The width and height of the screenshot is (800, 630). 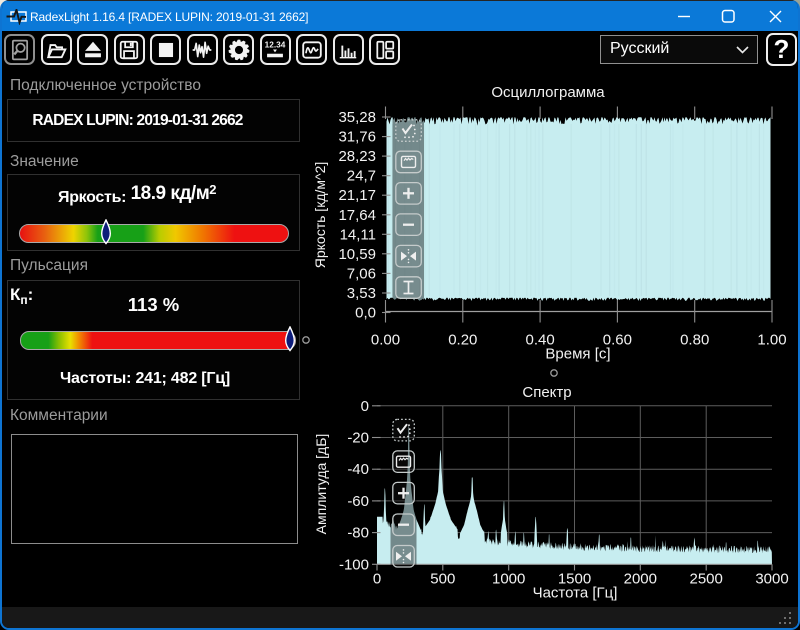 I want to click on svg-text: 10,59, so click(x=357, y=254).